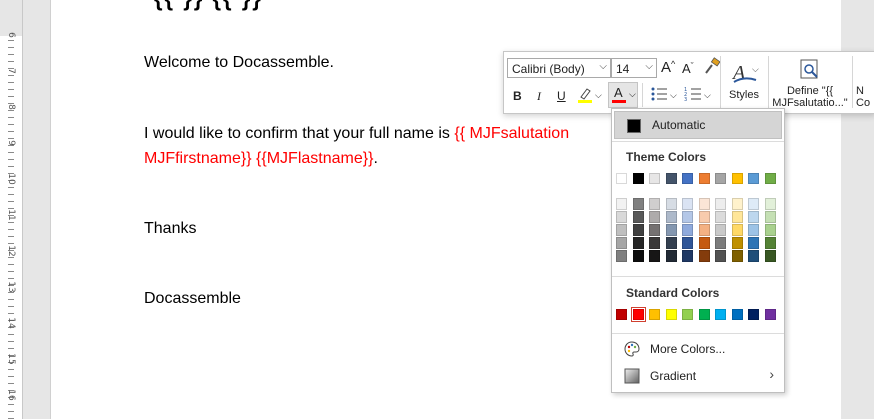 Image resolution: width=874 pixels, height=419 pixels. Describe the element at coordinates (561, 96) in the screenshot. I see `underline-button: U` at that location.